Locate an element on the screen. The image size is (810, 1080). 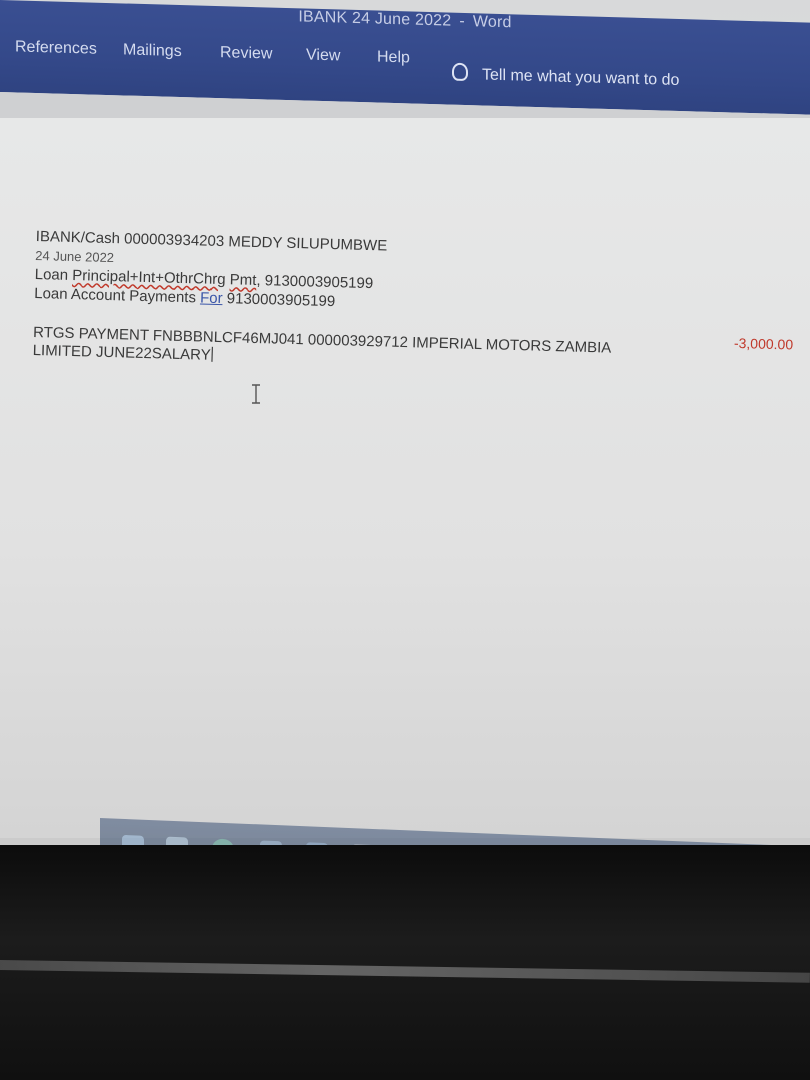
lightbulb-icon is located at coordinates (460, 72).